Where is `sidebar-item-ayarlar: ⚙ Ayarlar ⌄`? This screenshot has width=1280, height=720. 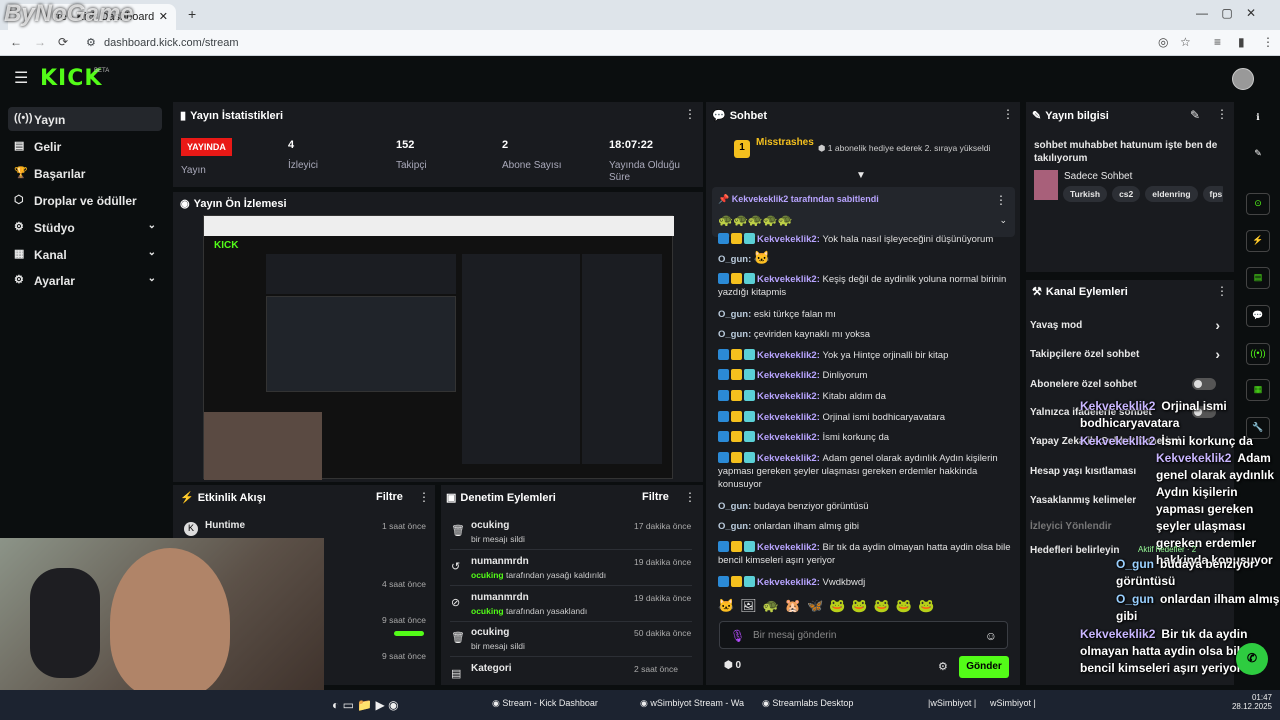
sidebar-item-ayarlar: ⚙ Ayarlar ⌄ is located at coordinates (85, 280).